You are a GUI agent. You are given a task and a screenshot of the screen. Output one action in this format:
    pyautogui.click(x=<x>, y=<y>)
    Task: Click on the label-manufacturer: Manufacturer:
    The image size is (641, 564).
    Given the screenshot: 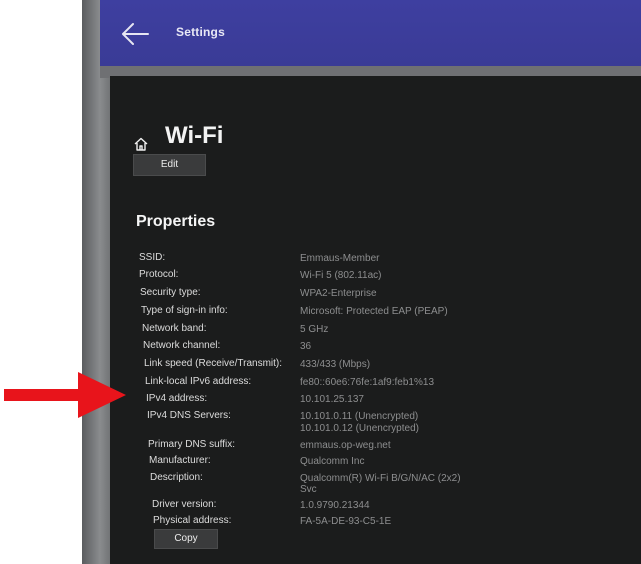 What is the action you would take?
    pyautogui.click(x=180, y=460)
    